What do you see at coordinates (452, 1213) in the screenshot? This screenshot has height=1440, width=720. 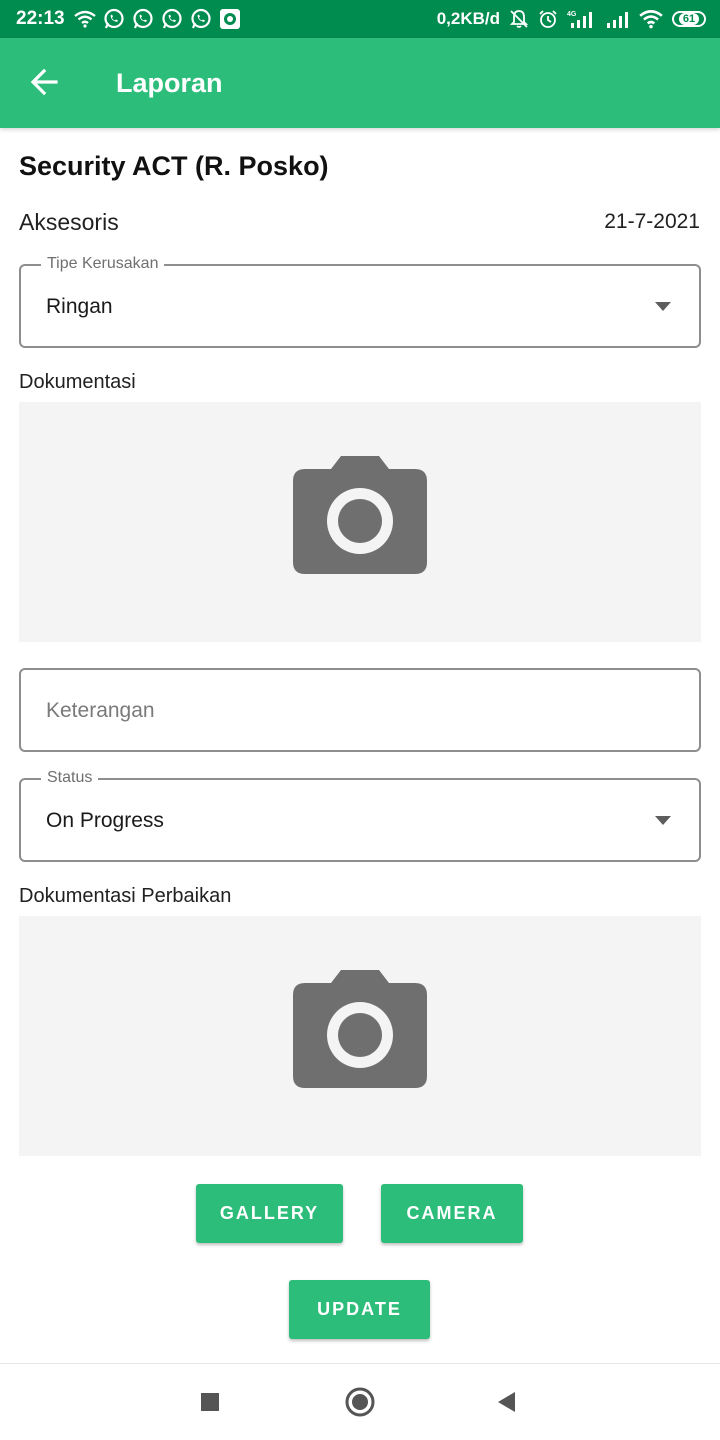 I see `camera-button: CAMERA` at bounding box center [452, 1213].